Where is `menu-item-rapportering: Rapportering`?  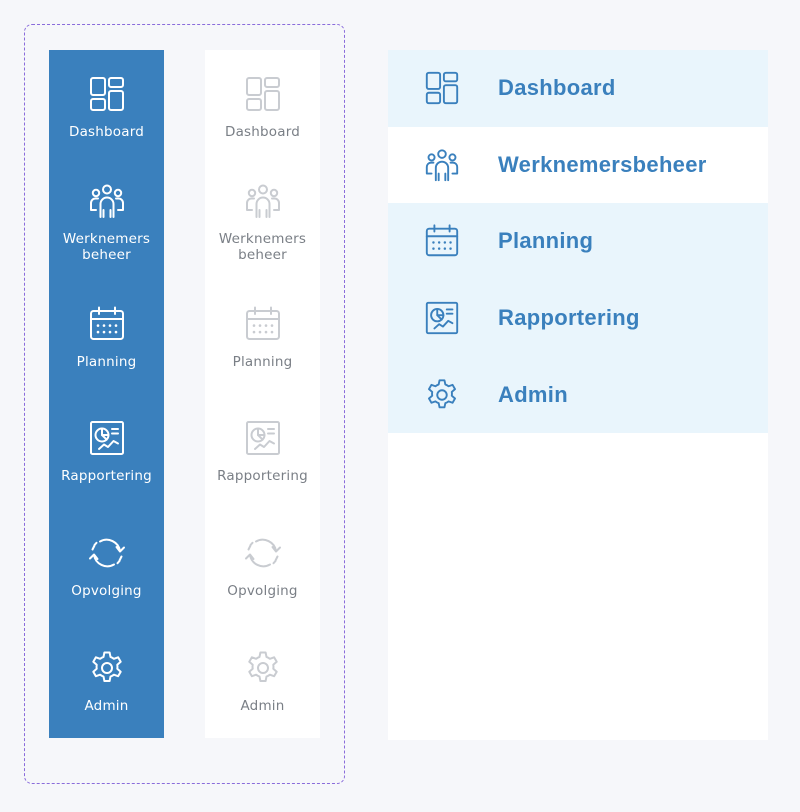
menu-item-rapportering: Rapportering is located at coordinates (578, 318).